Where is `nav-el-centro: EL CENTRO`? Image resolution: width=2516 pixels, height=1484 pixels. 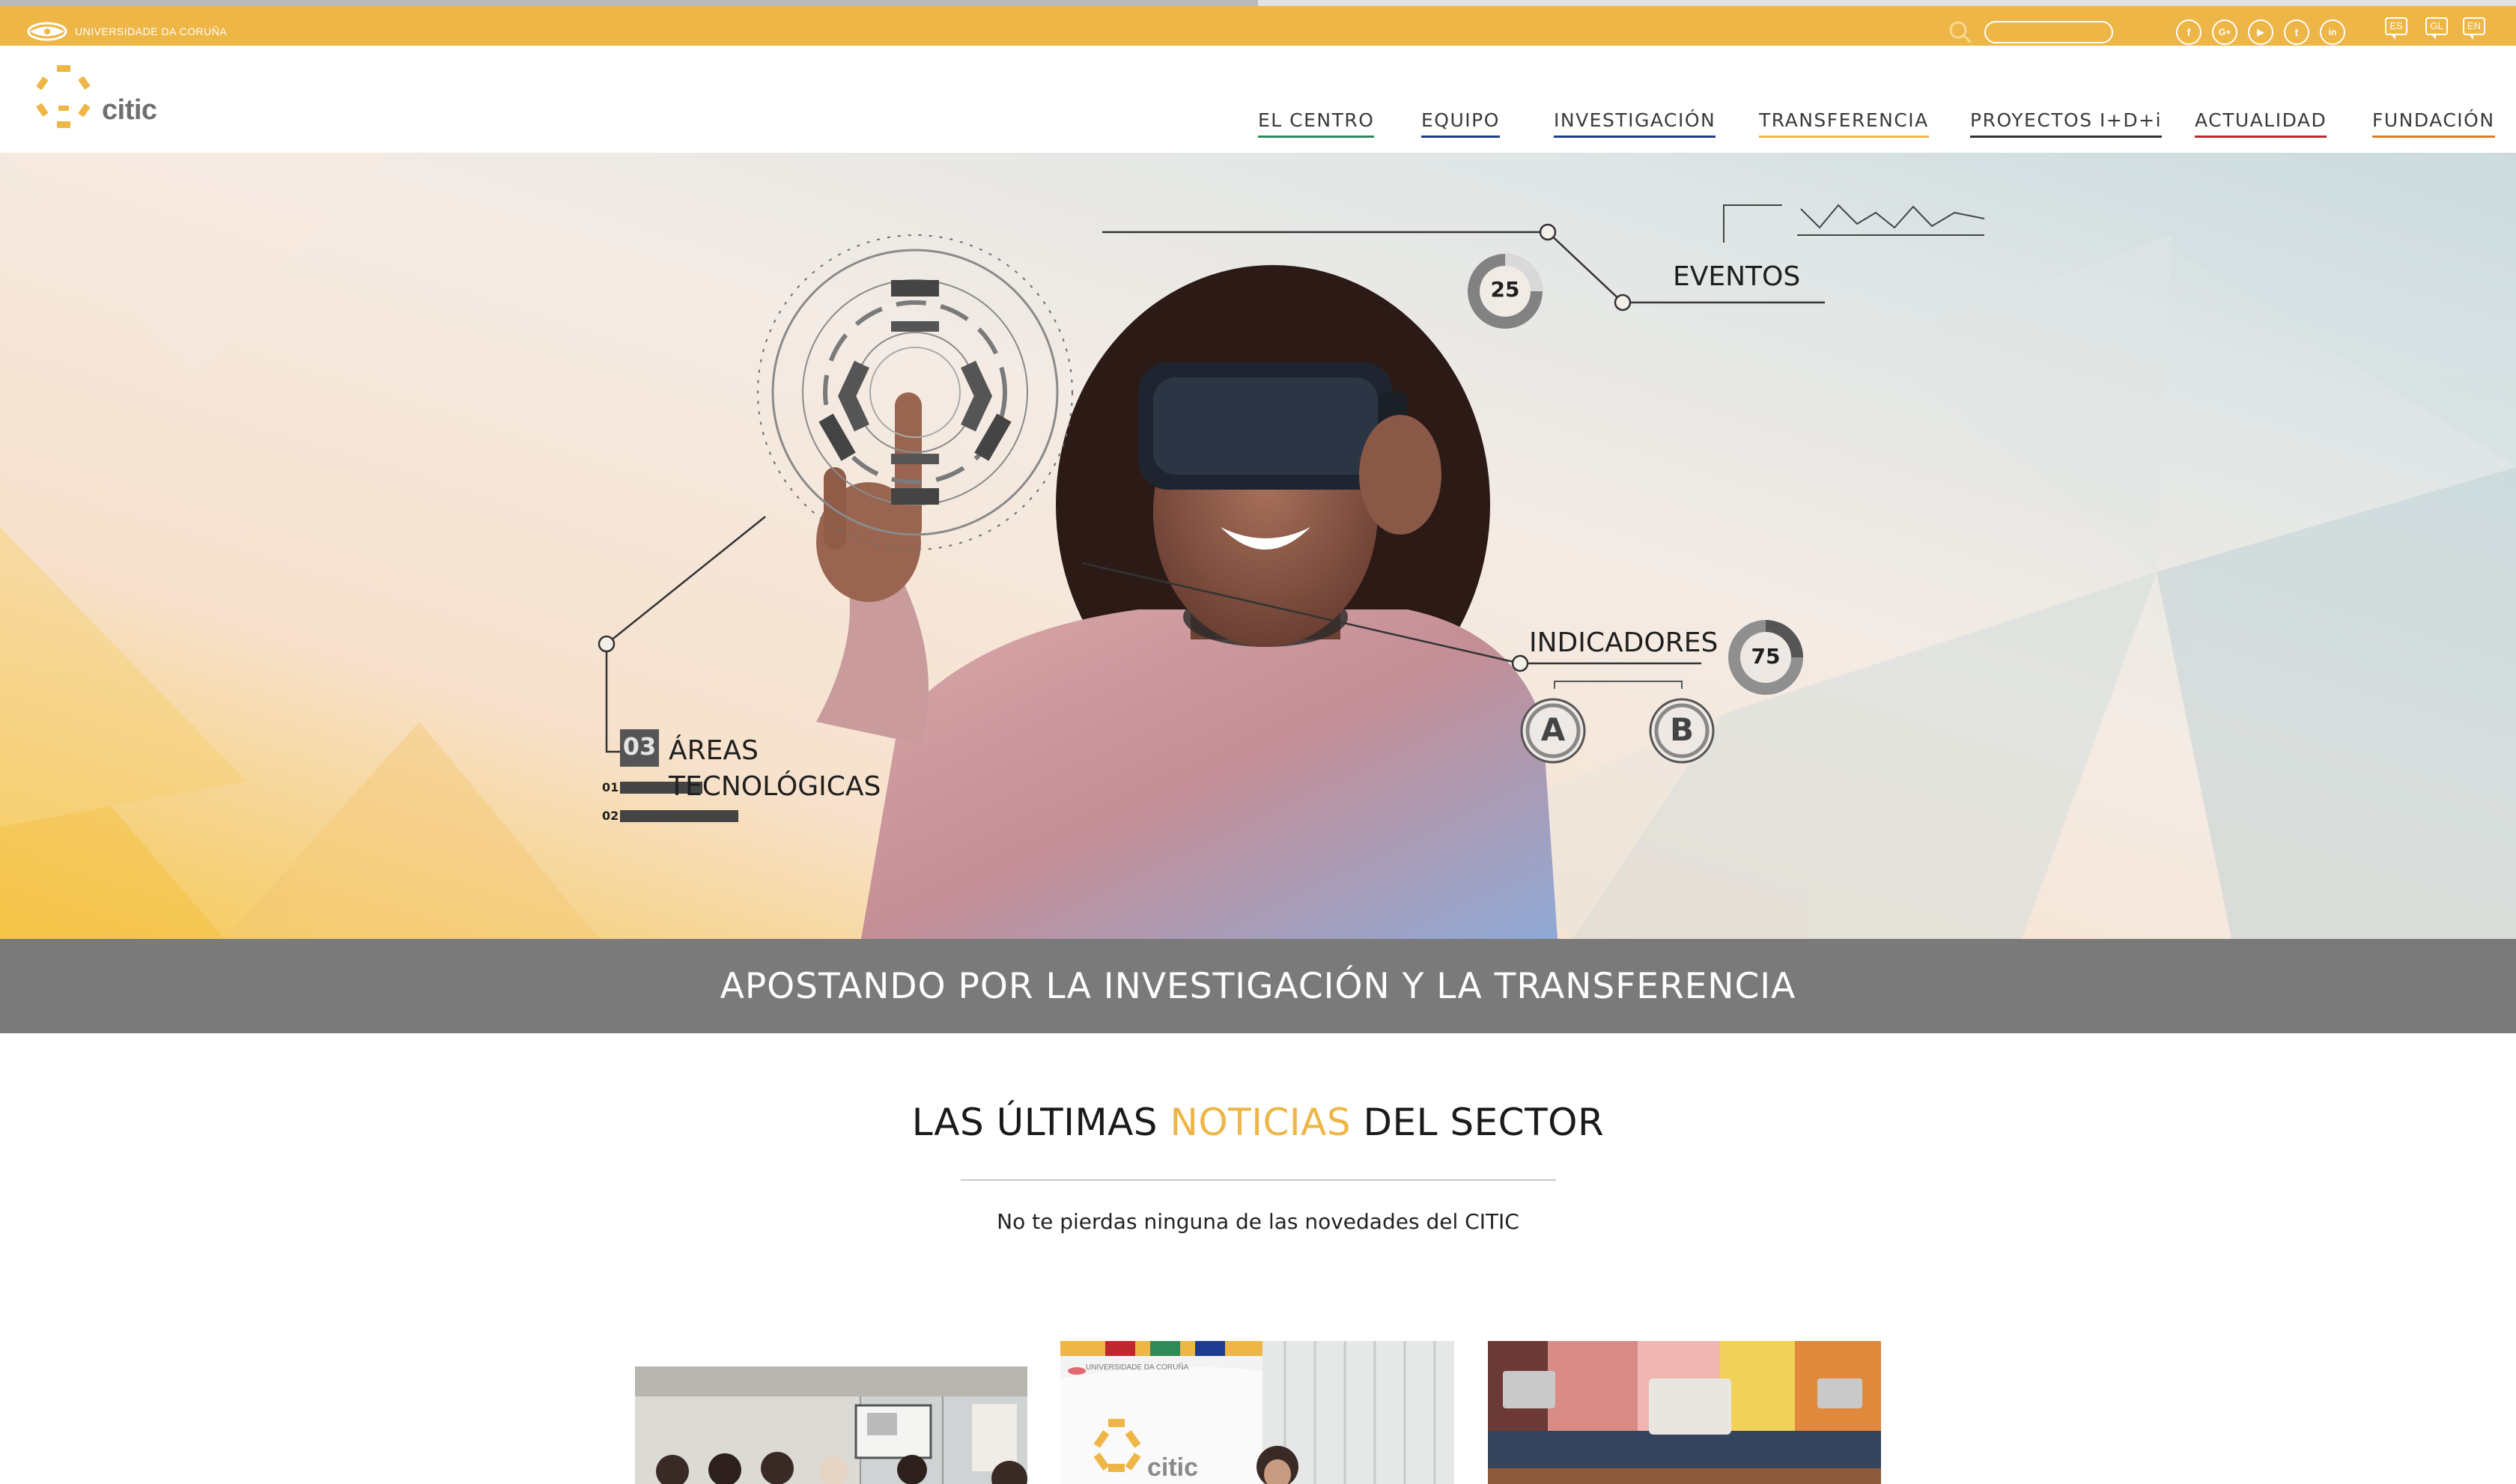 nav-el-centro: EL CENTRO is located at coordinates (1316, 123).